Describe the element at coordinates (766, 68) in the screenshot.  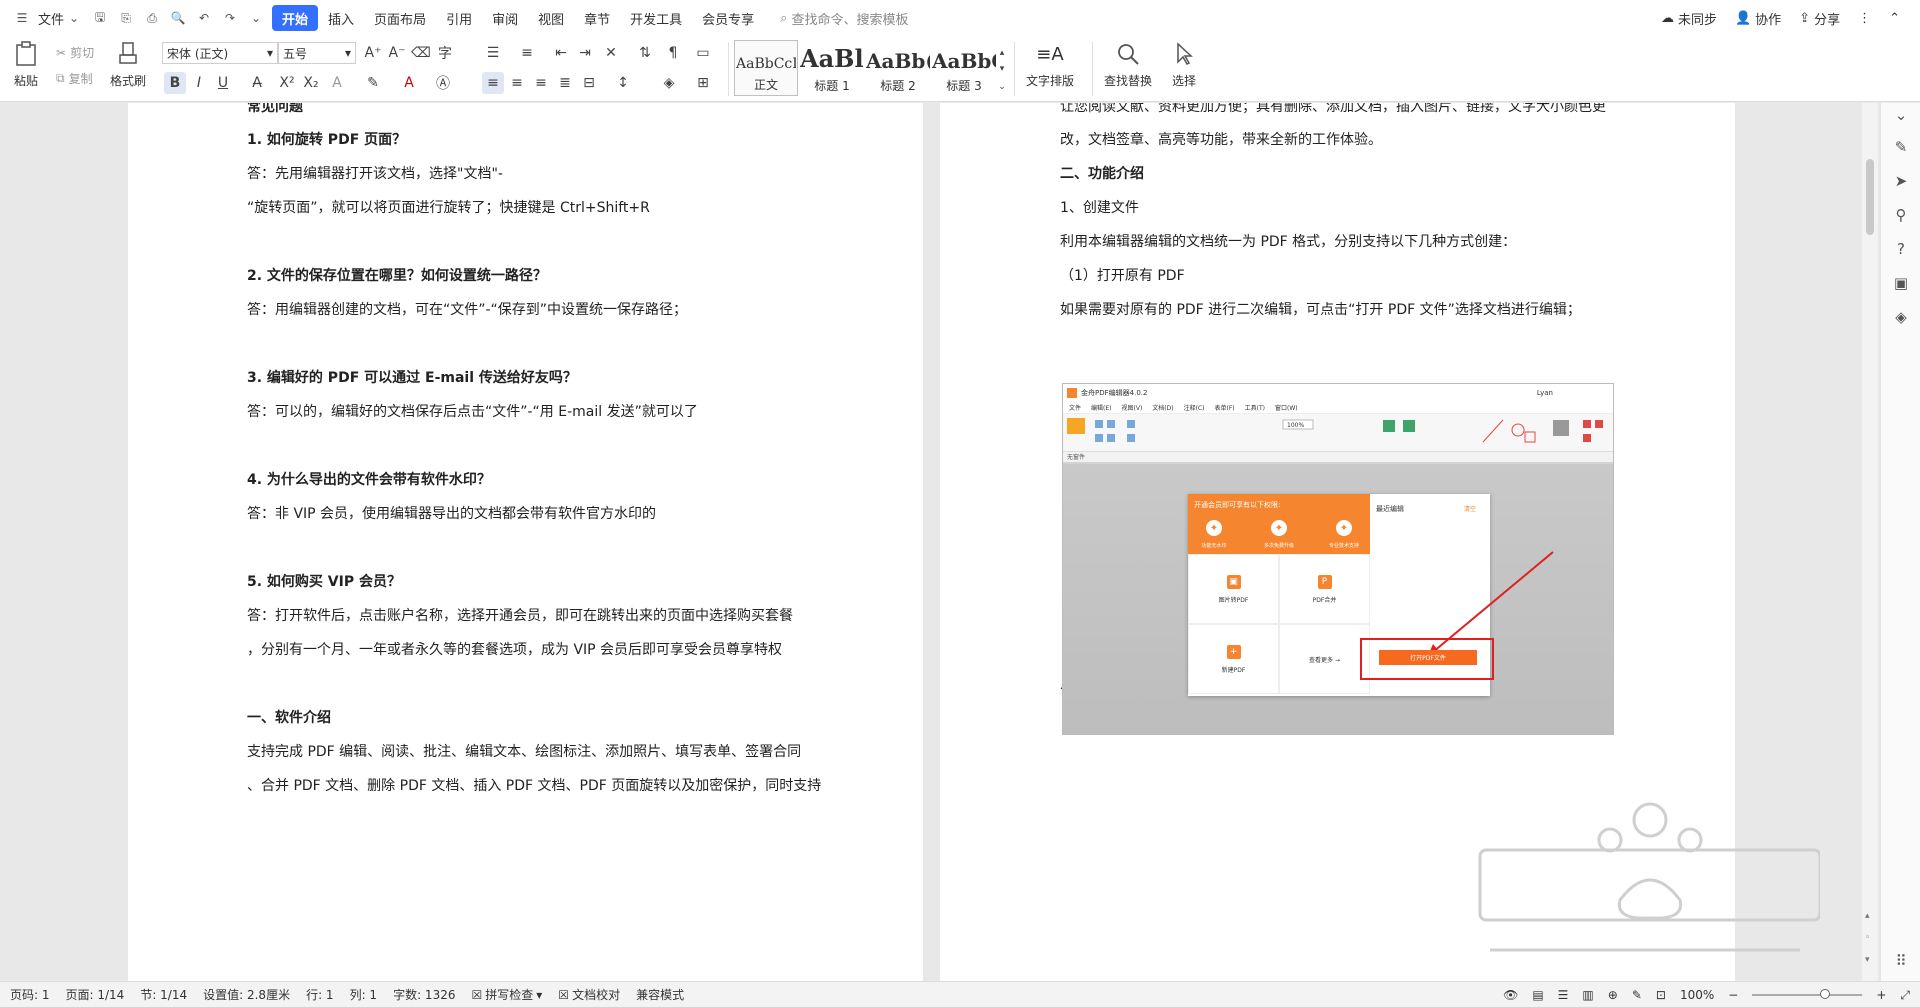
I see `style-normal: AaBbCcDd 正文` at that location.